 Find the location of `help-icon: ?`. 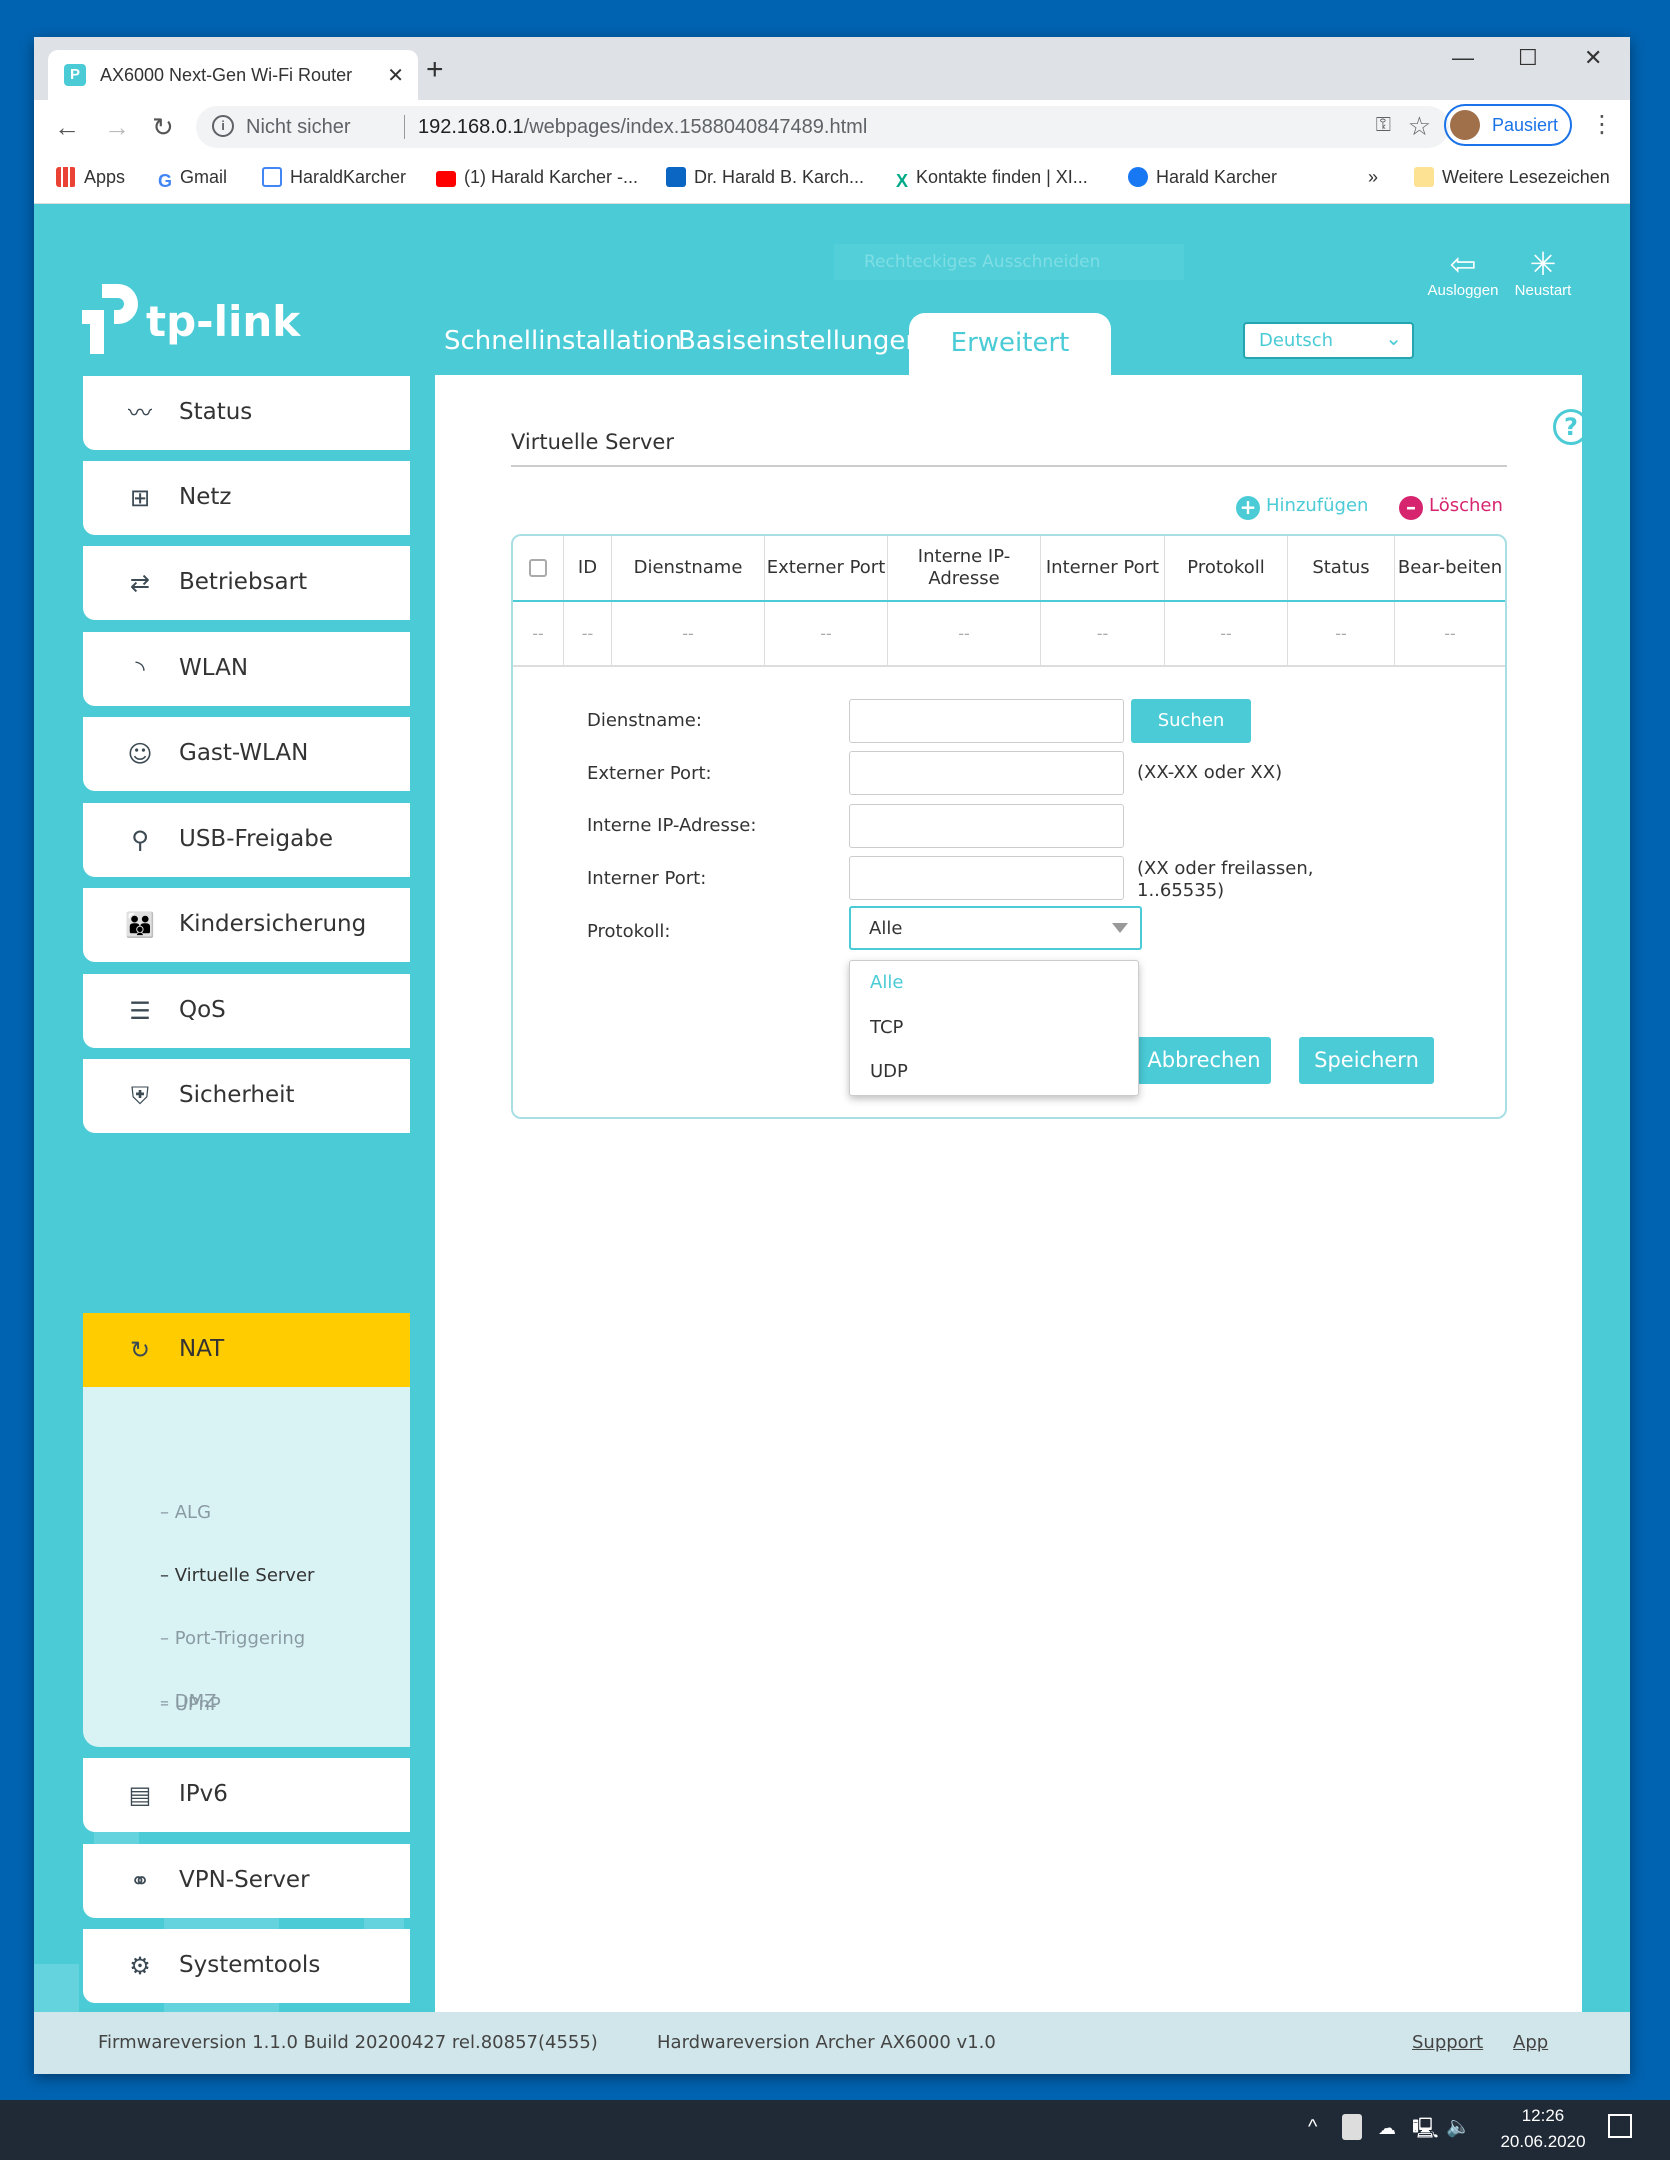

help-icon: ? is located at coordinates (1571, 427).